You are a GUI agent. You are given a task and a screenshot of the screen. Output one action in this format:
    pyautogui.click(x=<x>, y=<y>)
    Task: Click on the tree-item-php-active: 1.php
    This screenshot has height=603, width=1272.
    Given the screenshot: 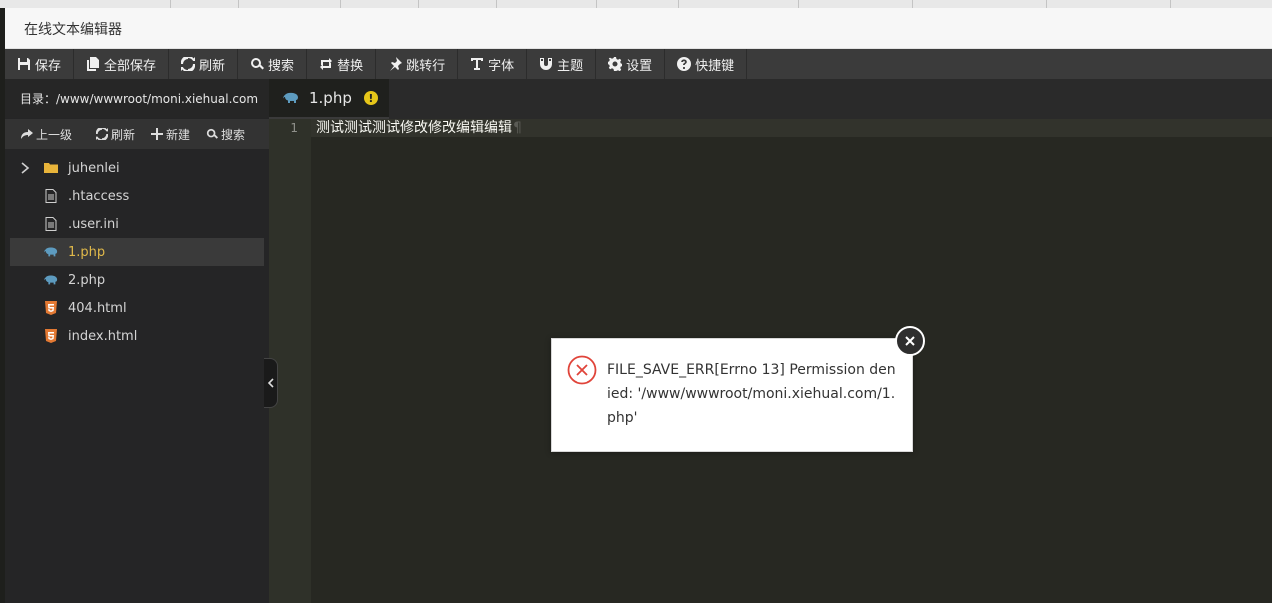 What is the action you would take?
    pyautogui.click(x=137, y=252)
    